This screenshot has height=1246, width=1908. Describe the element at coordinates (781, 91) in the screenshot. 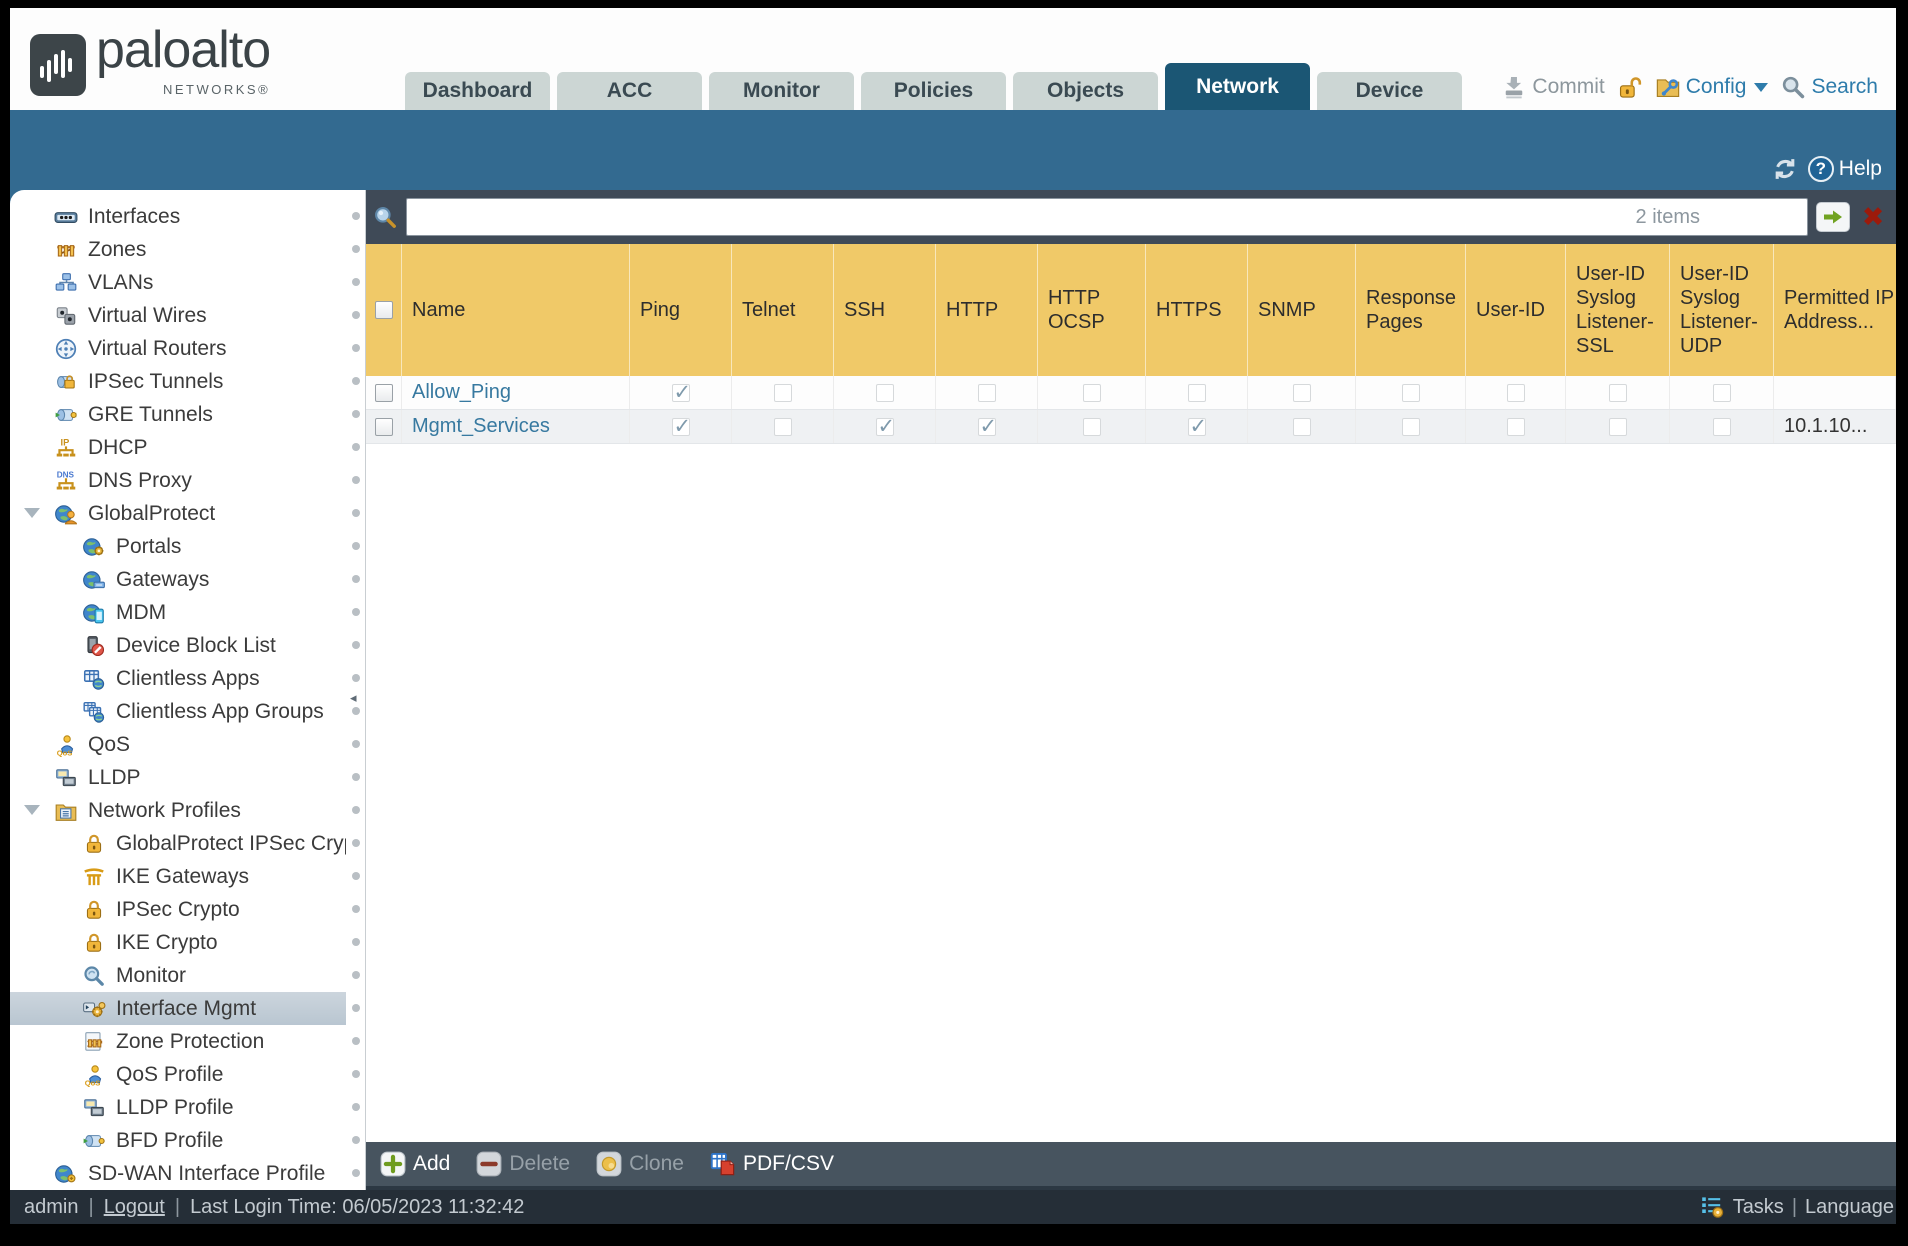

I see `tab-monitor: Monitor` at that location.